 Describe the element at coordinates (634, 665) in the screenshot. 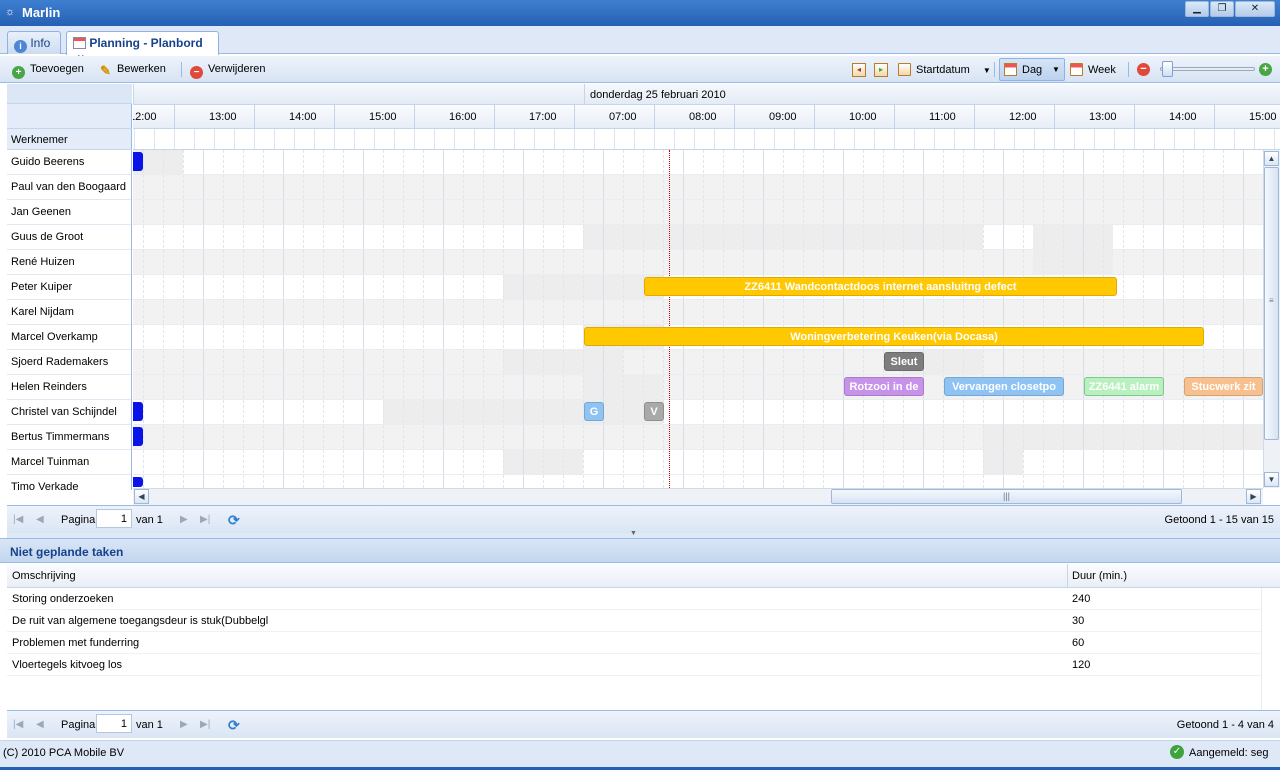

I see `table-row: Vloertegels kitvoeg los 120` at that location.